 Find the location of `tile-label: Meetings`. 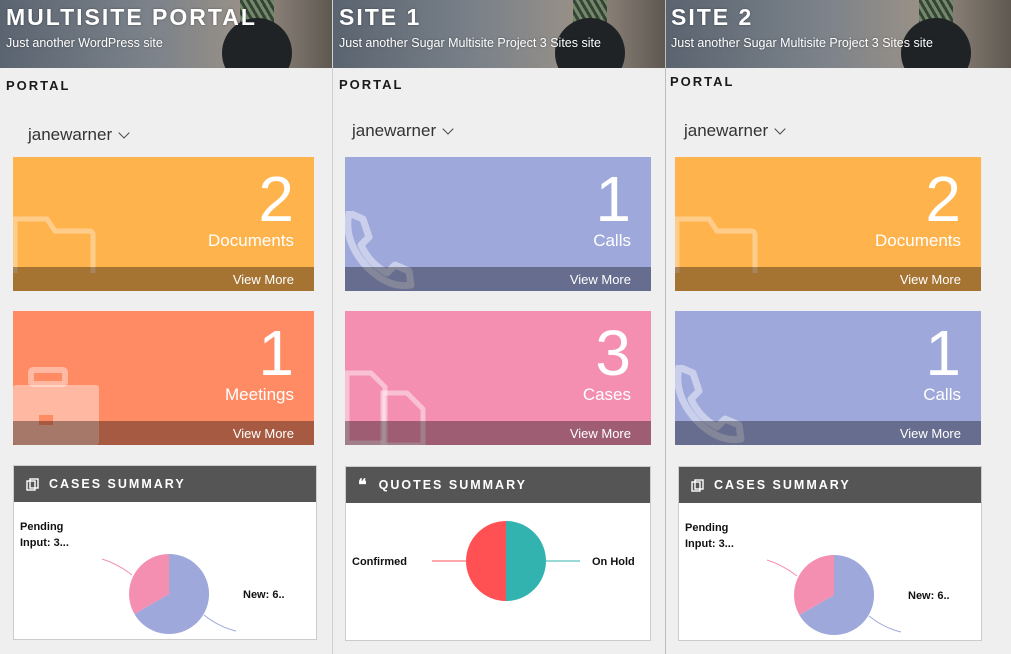

tile-label: Meetings is located at coordinates (259, 394).